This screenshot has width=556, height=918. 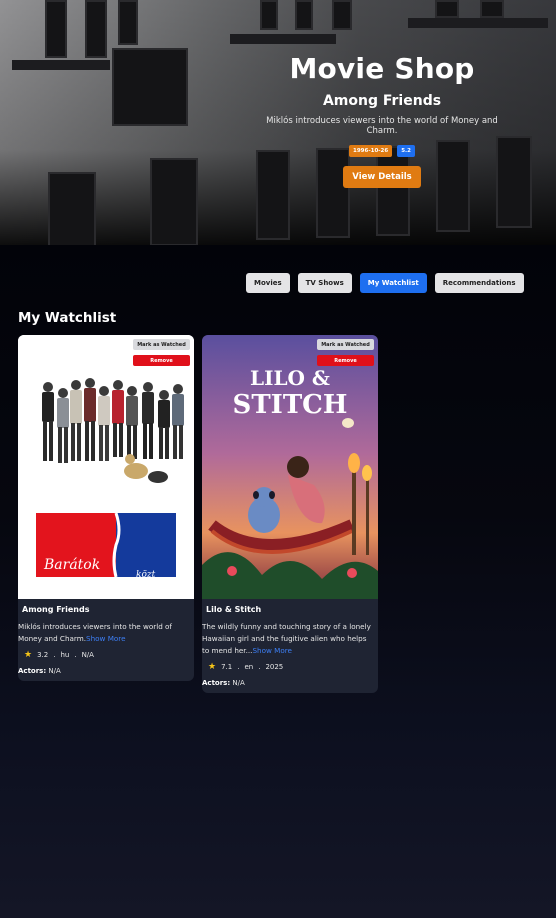 What do you see at coordinates (382, 101) in the screenshot?
I see `featured-movie-title: Among Friends` at bounding box center [382, 101].